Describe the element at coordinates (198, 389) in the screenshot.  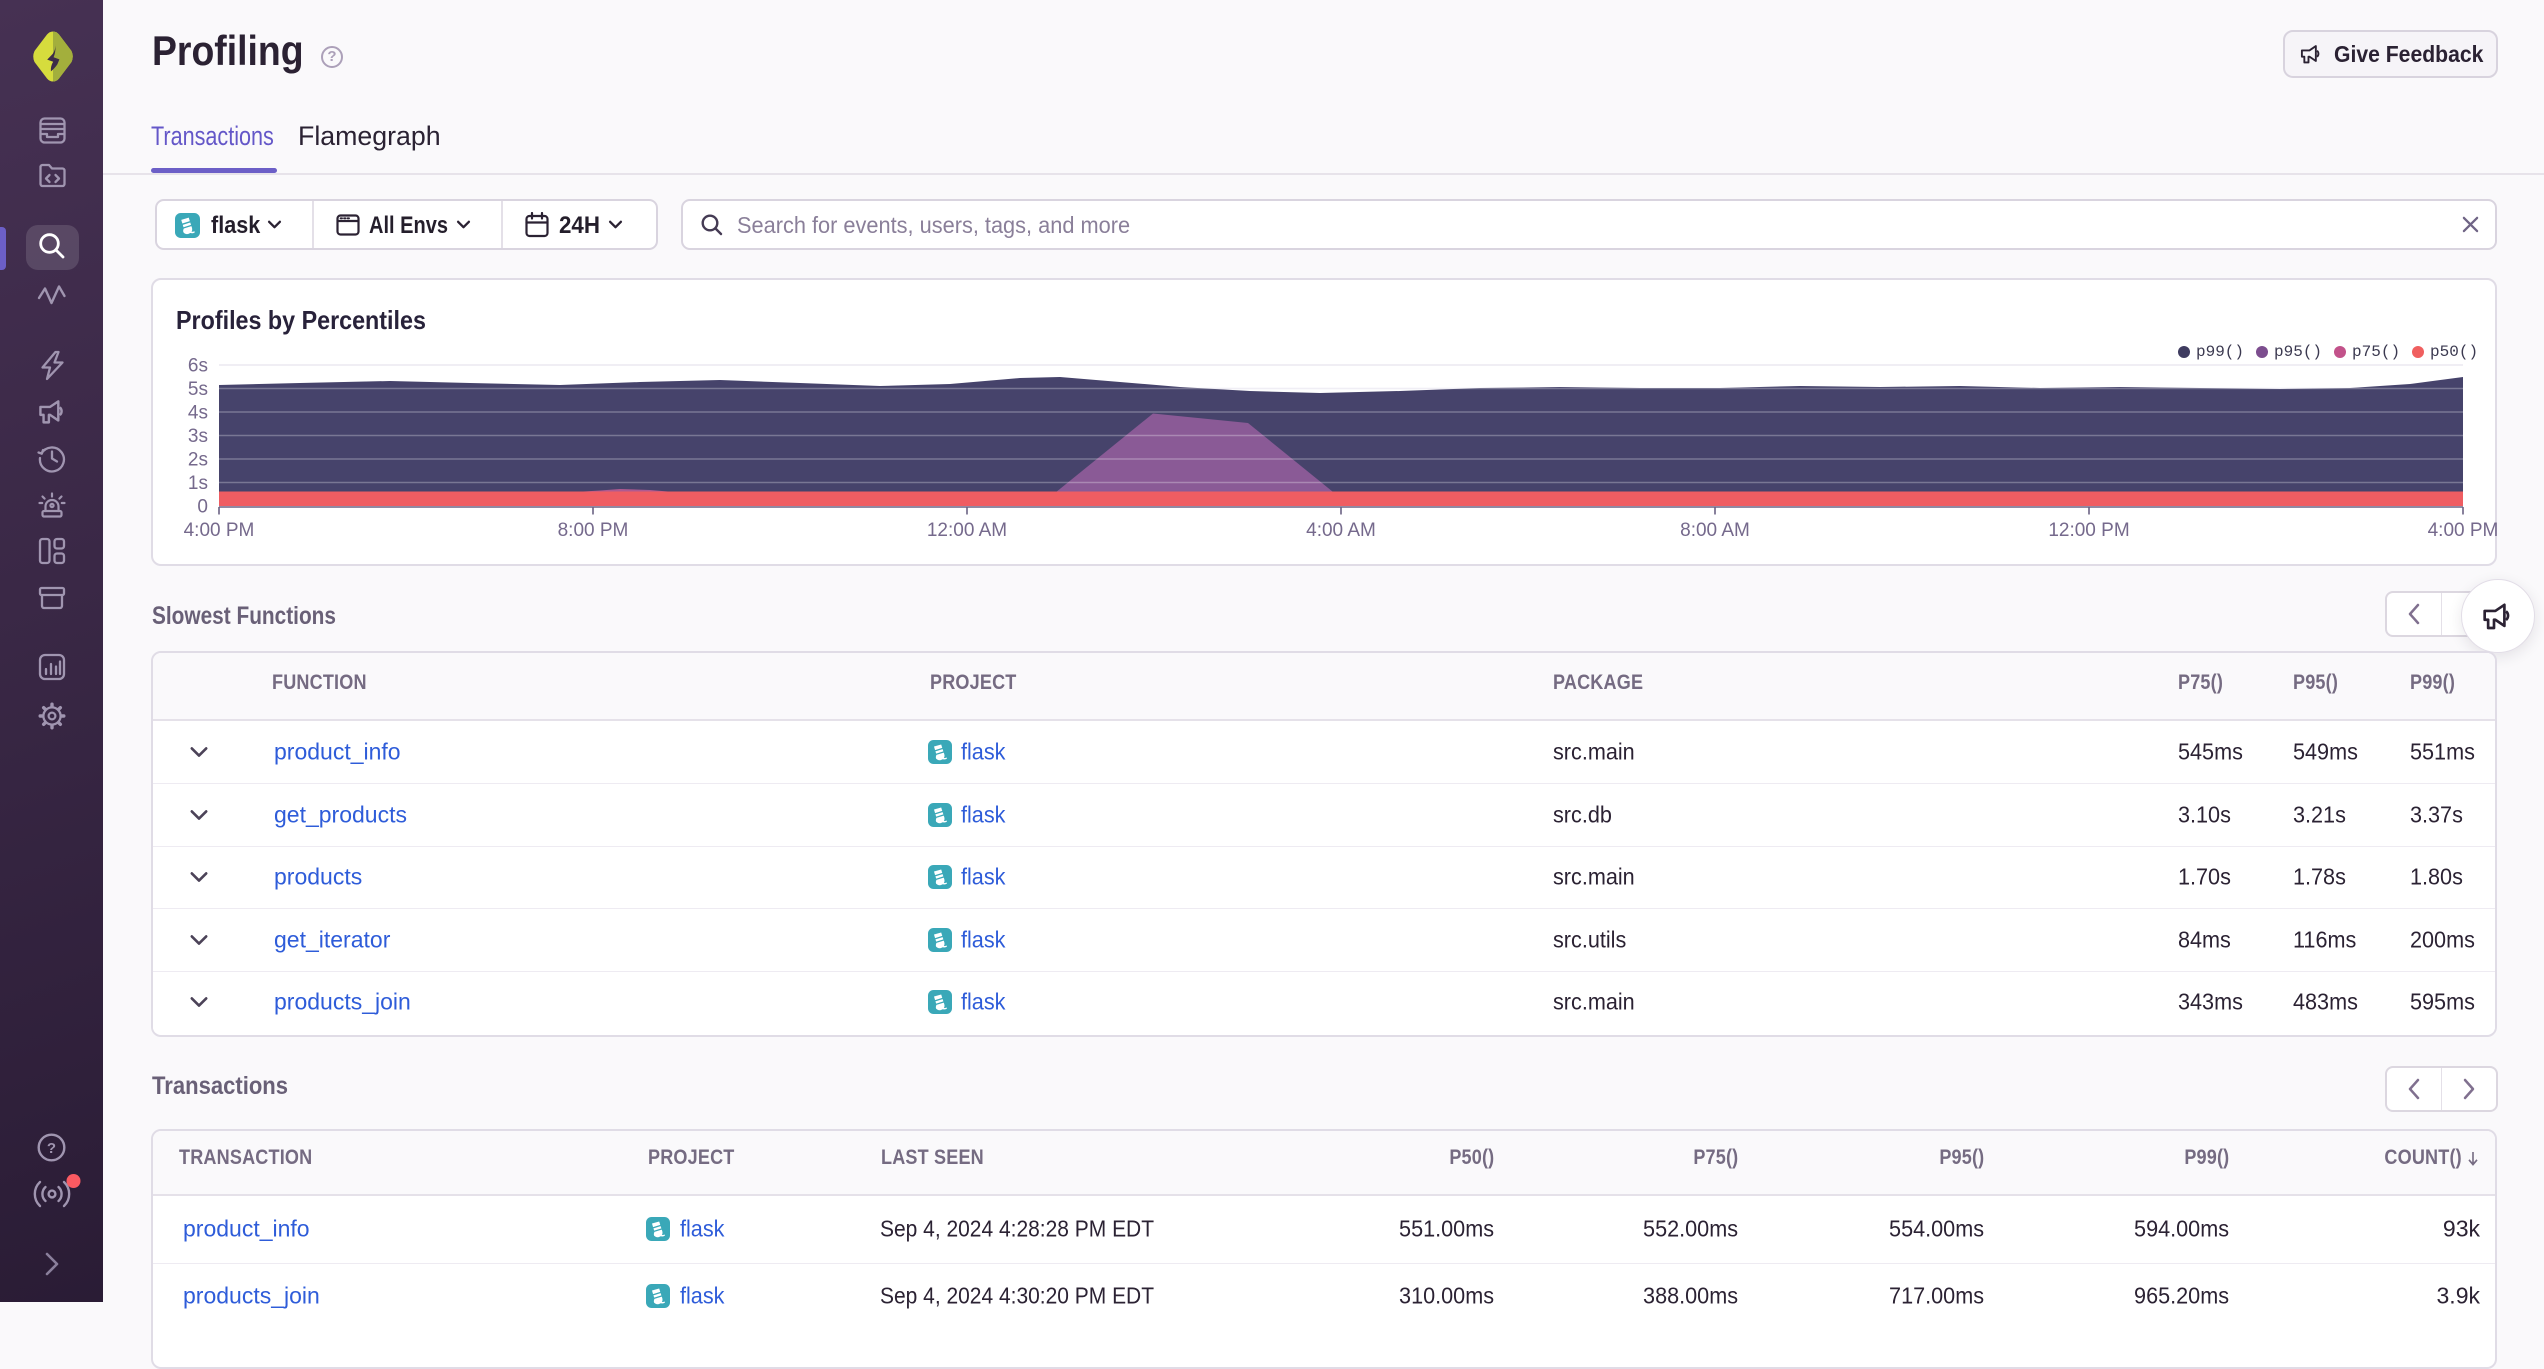
I see `svg-text: 5s` at that location.